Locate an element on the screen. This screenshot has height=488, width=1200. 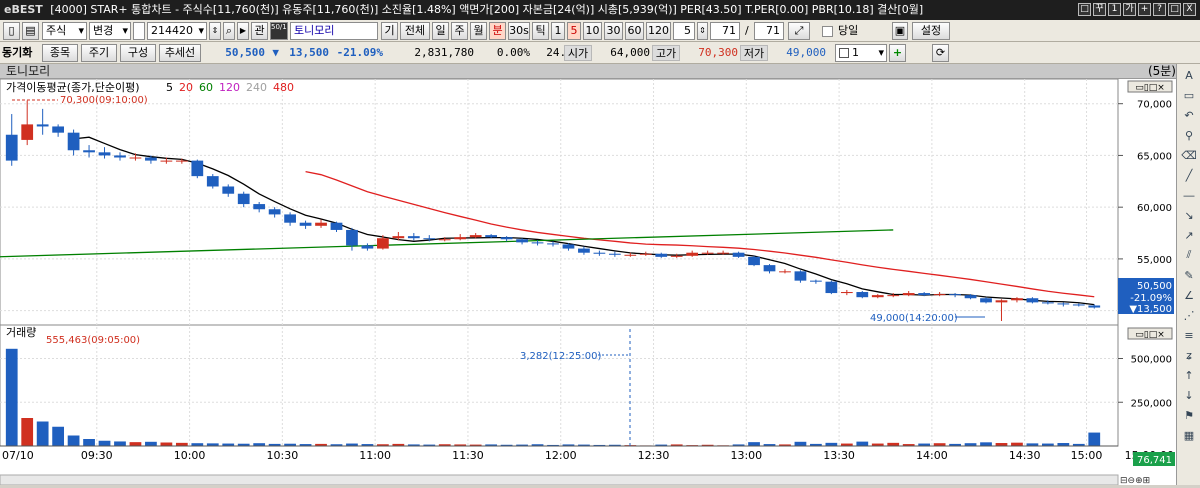
today-checkbox is located at coordinates (827, 31).